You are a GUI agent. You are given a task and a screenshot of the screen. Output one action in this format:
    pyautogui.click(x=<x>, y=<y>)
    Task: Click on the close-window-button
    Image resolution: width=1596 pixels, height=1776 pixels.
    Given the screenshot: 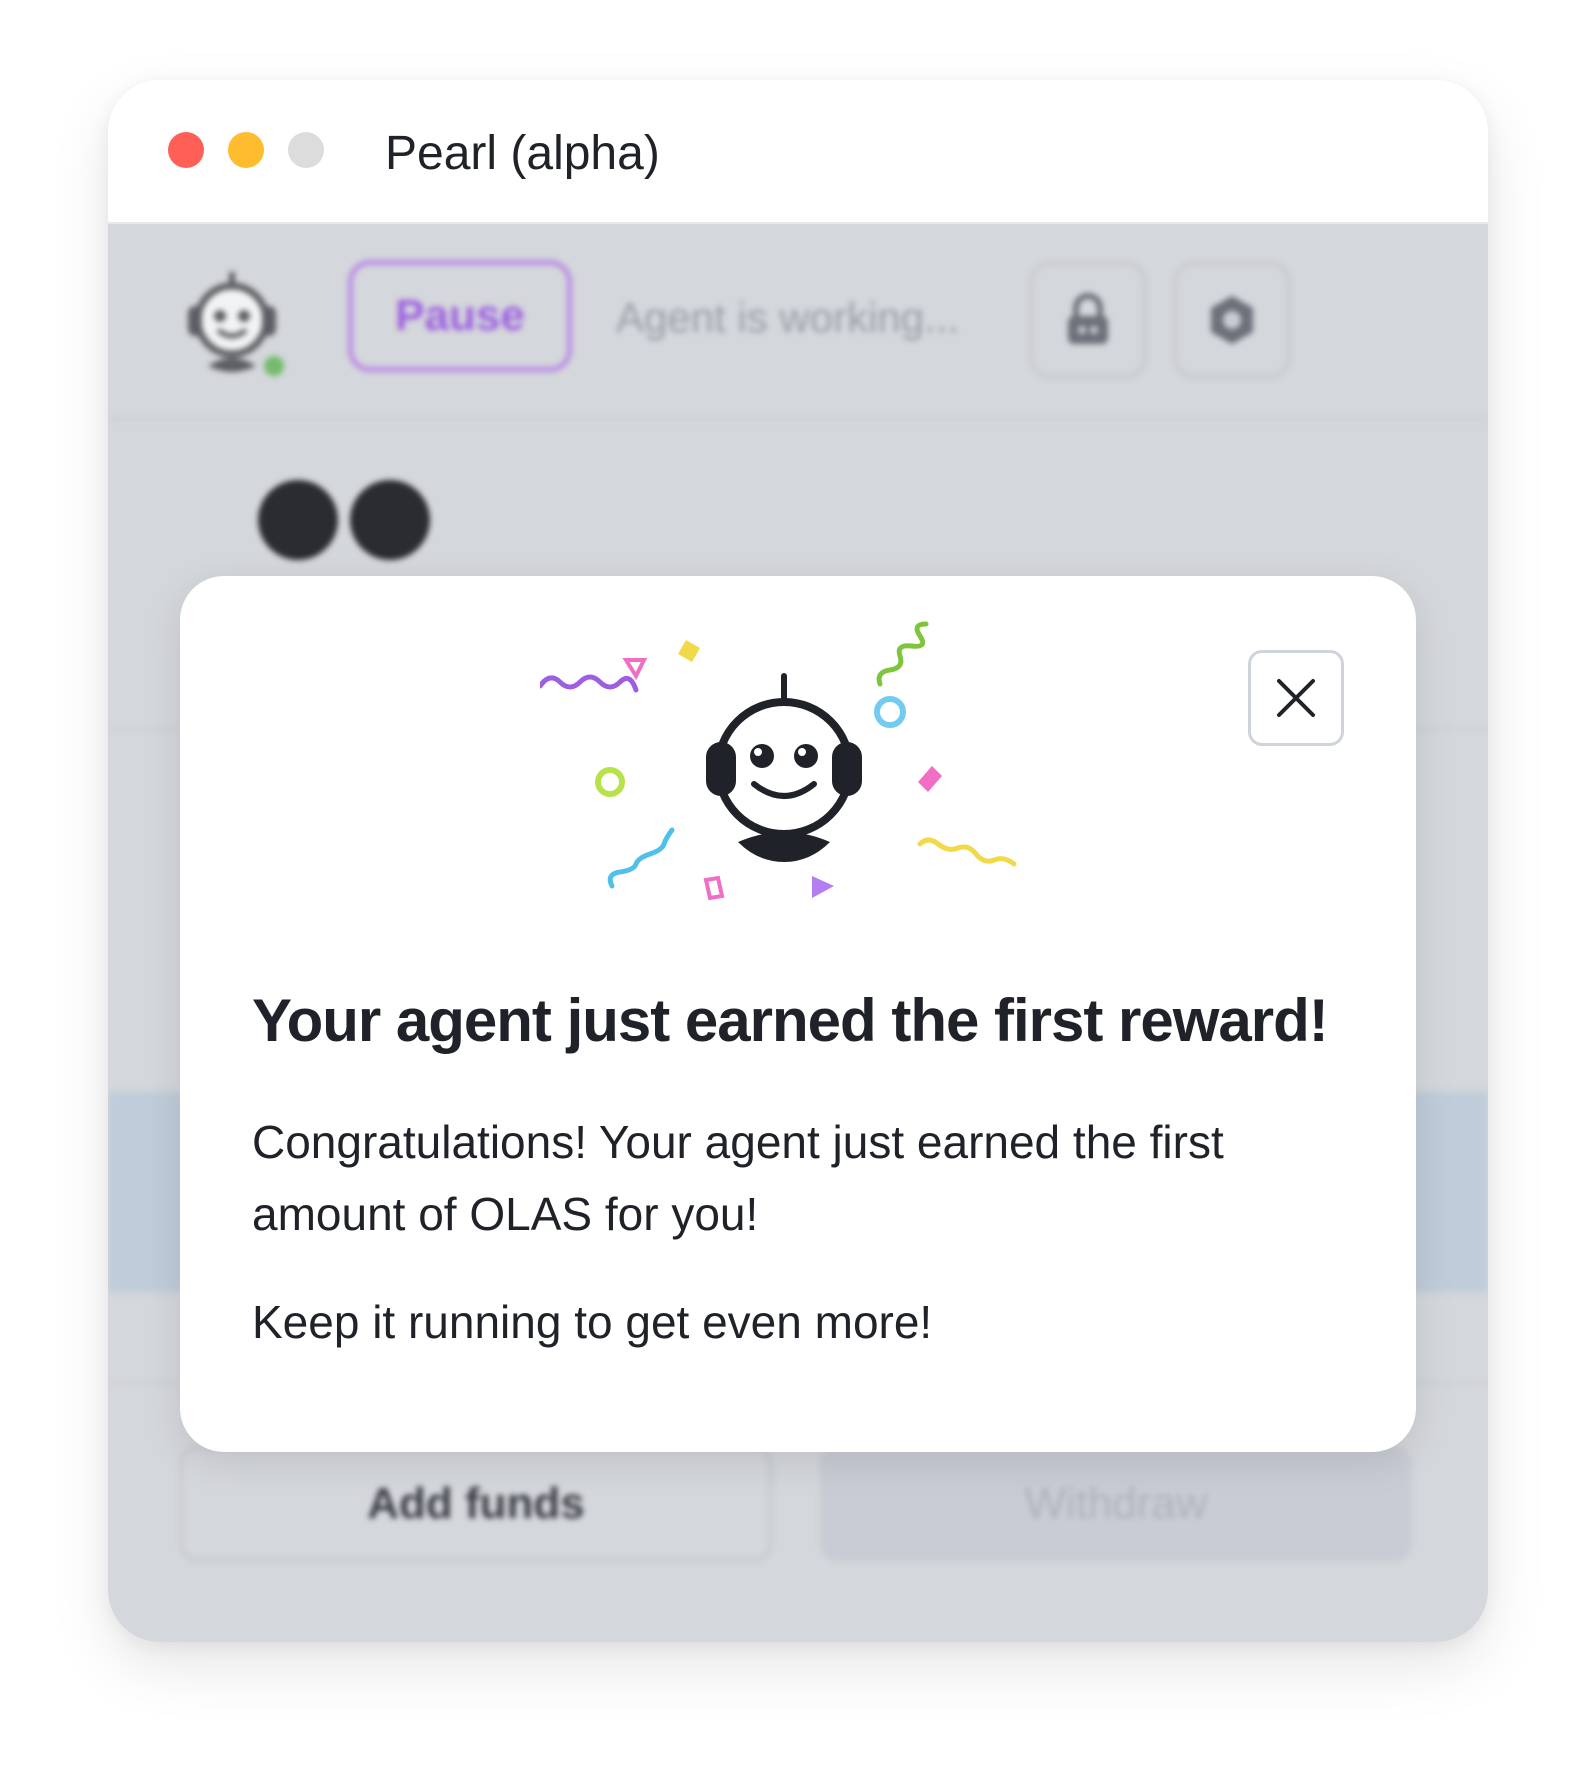 What is the action you would take?
    pyautogui.click(x=186, y=150)
    